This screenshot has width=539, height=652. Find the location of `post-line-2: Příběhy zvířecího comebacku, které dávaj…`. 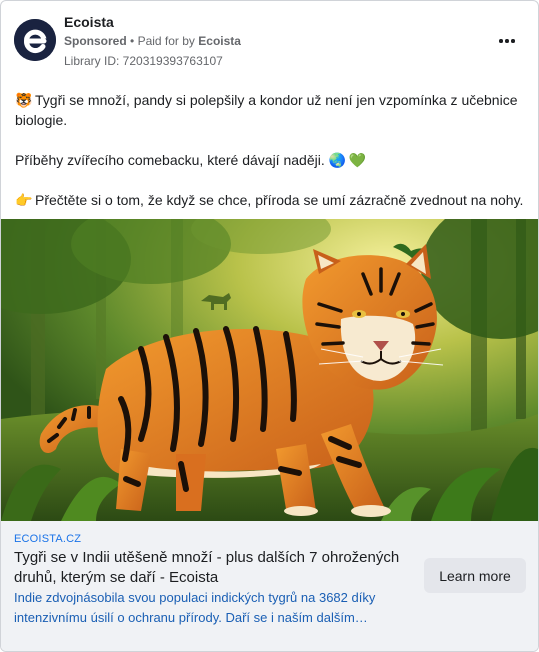

post-line-2: Příběhy zvířecího comebacku, které dávaj… is located at coordinates (170, 160).